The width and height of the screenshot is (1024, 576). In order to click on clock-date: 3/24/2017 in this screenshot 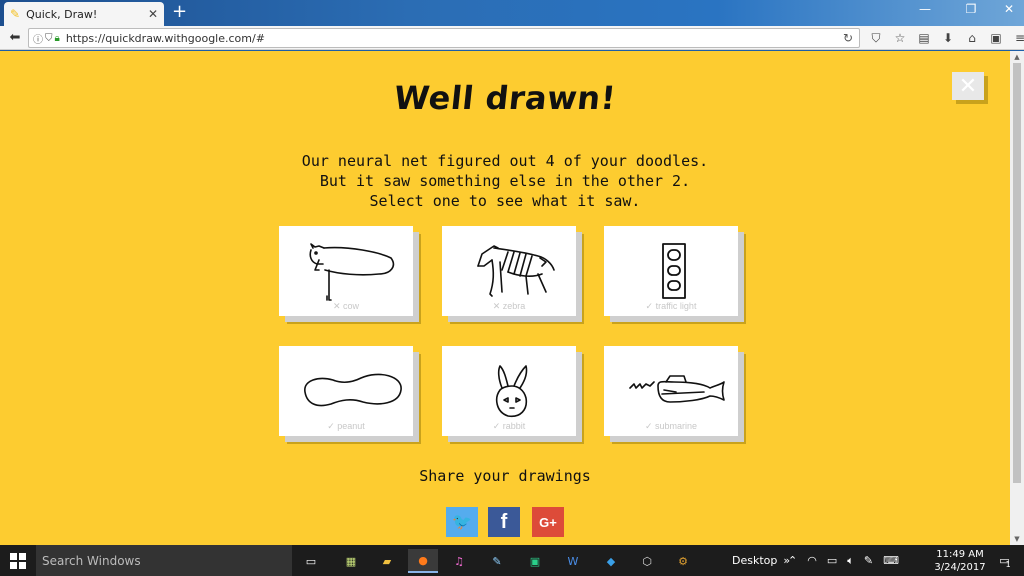, I will do `click(960, 567)`.